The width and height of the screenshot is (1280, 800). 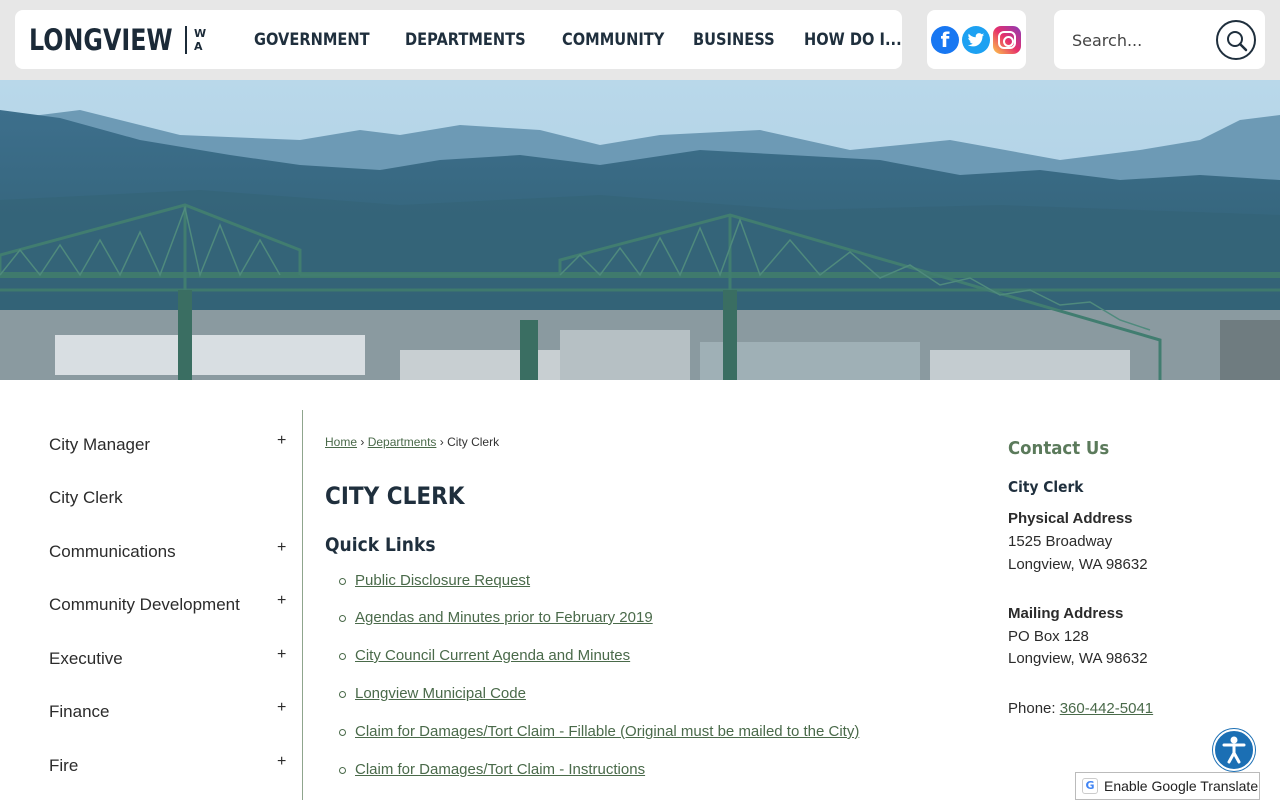 What do you see at coordinates (1046, 487) in the screenshot?
I see `contact-department: City Clerk` at bounding box center [1046, 487].